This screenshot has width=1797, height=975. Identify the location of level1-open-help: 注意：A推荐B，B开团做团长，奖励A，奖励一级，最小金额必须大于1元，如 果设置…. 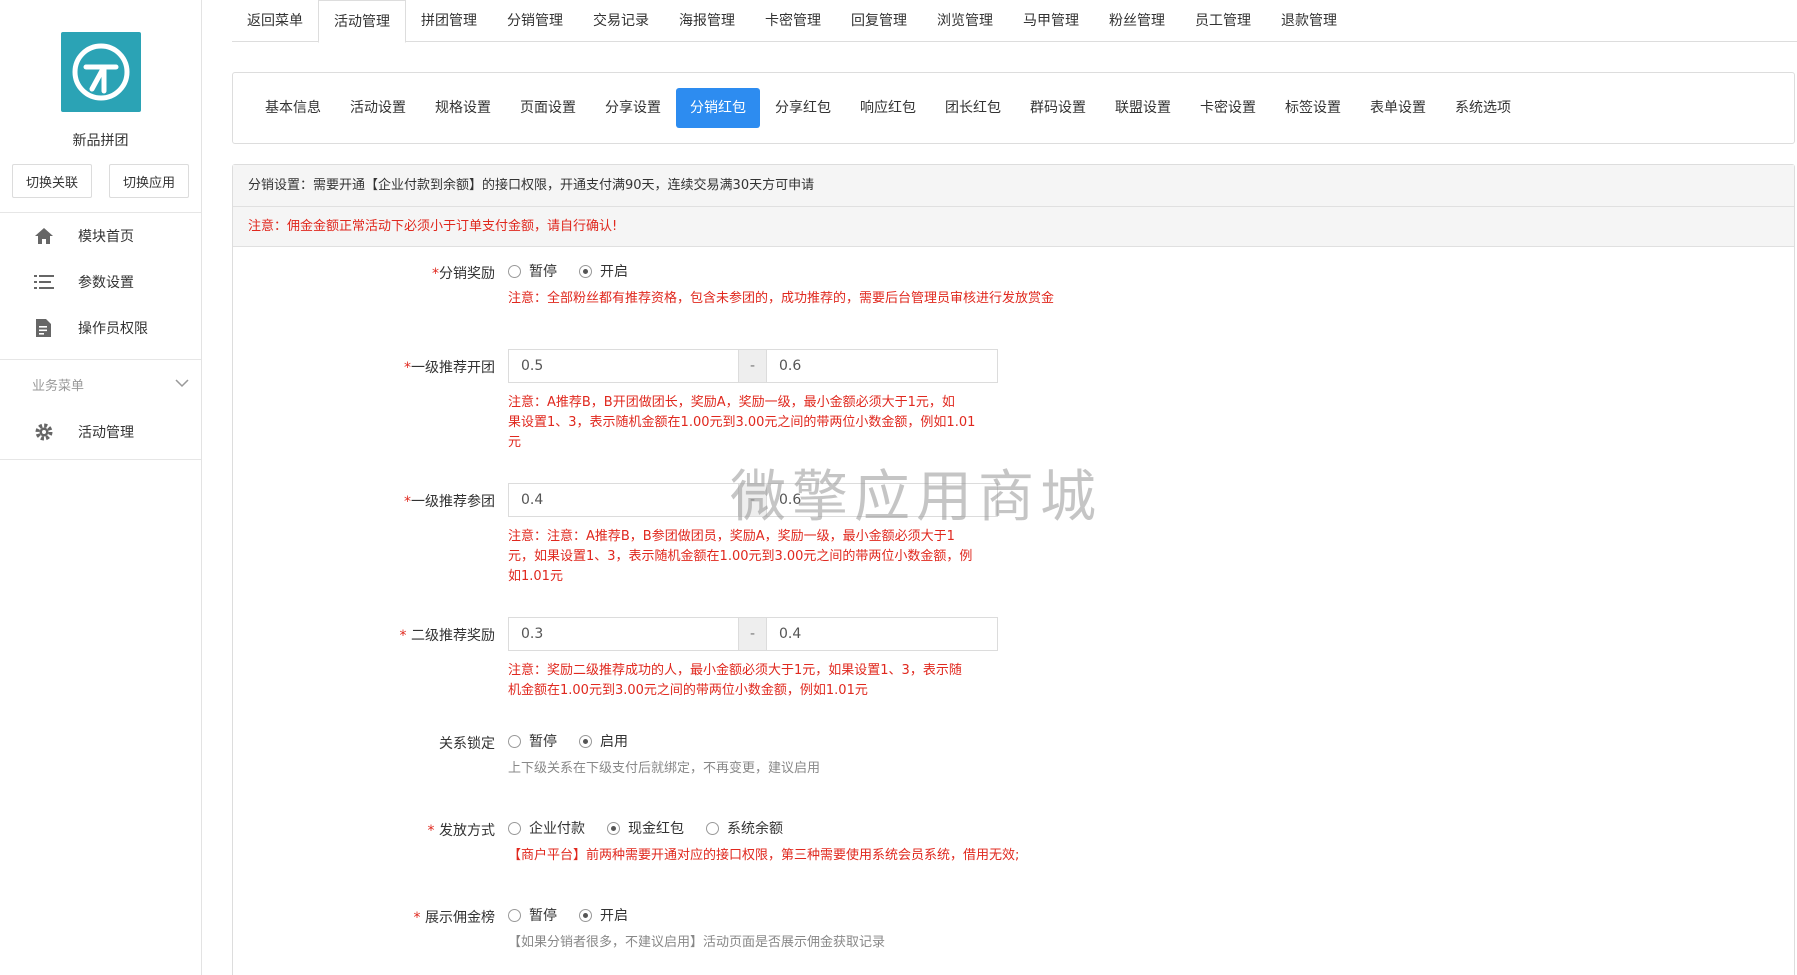
(753, 423).